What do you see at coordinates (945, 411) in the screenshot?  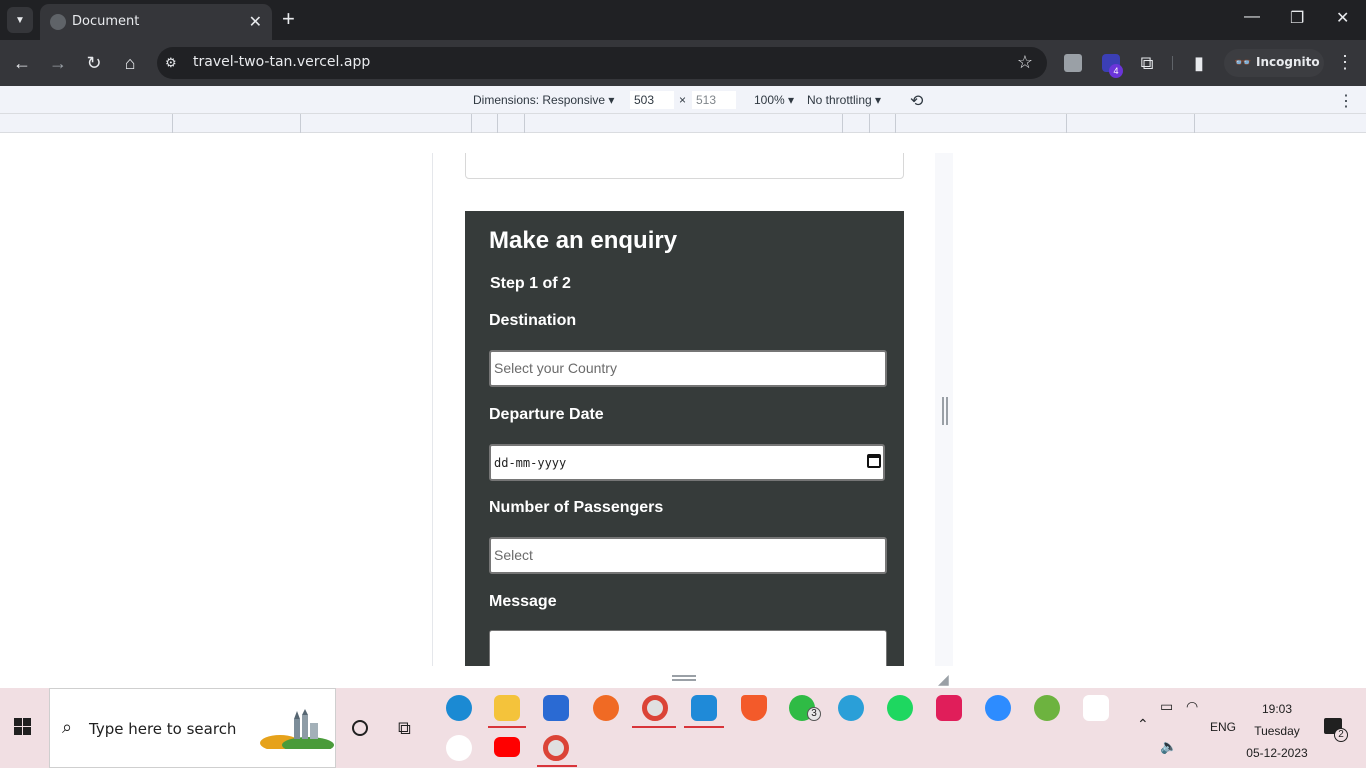 I see `resize-handle-right` at bounding box center [945, 411].